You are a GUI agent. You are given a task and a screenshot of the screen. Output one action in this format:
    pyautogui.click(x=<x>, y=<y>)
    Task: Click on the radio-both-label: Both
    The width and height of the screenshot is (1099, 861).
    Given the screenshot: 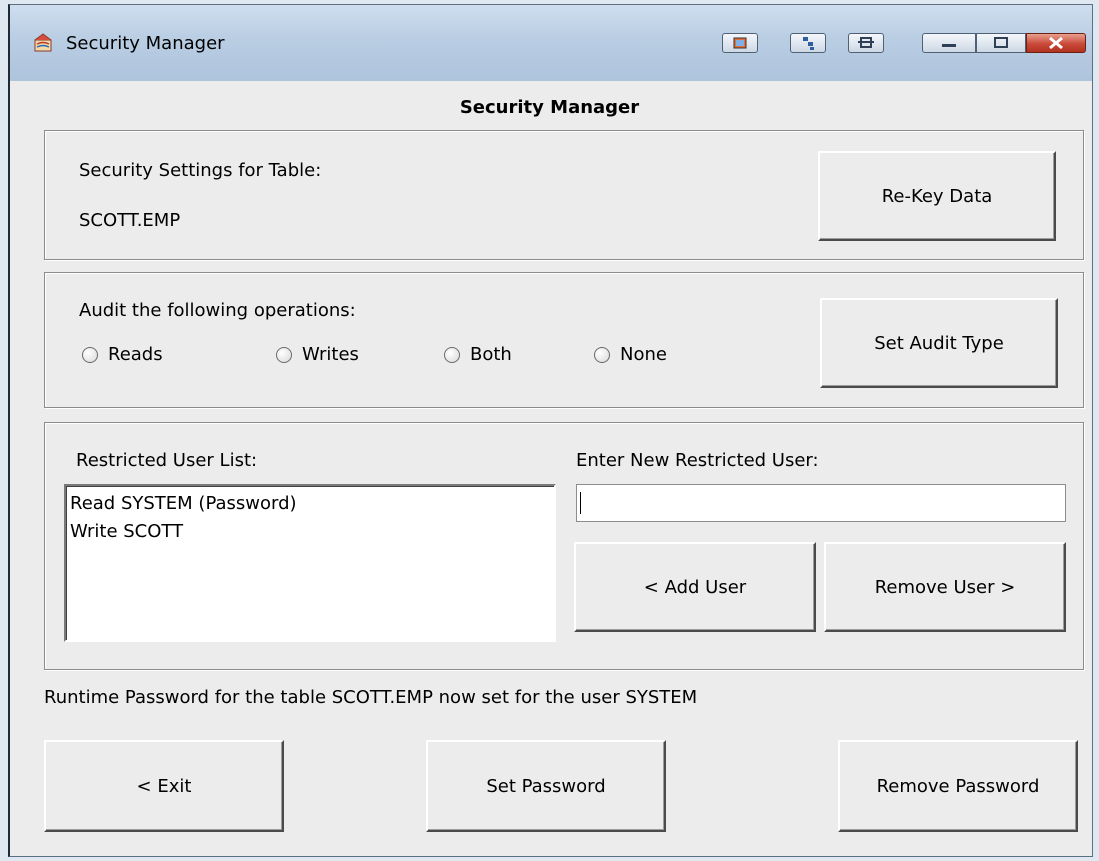 What is the action you would take?
    pyautogui.click(x=491, y=354)
    